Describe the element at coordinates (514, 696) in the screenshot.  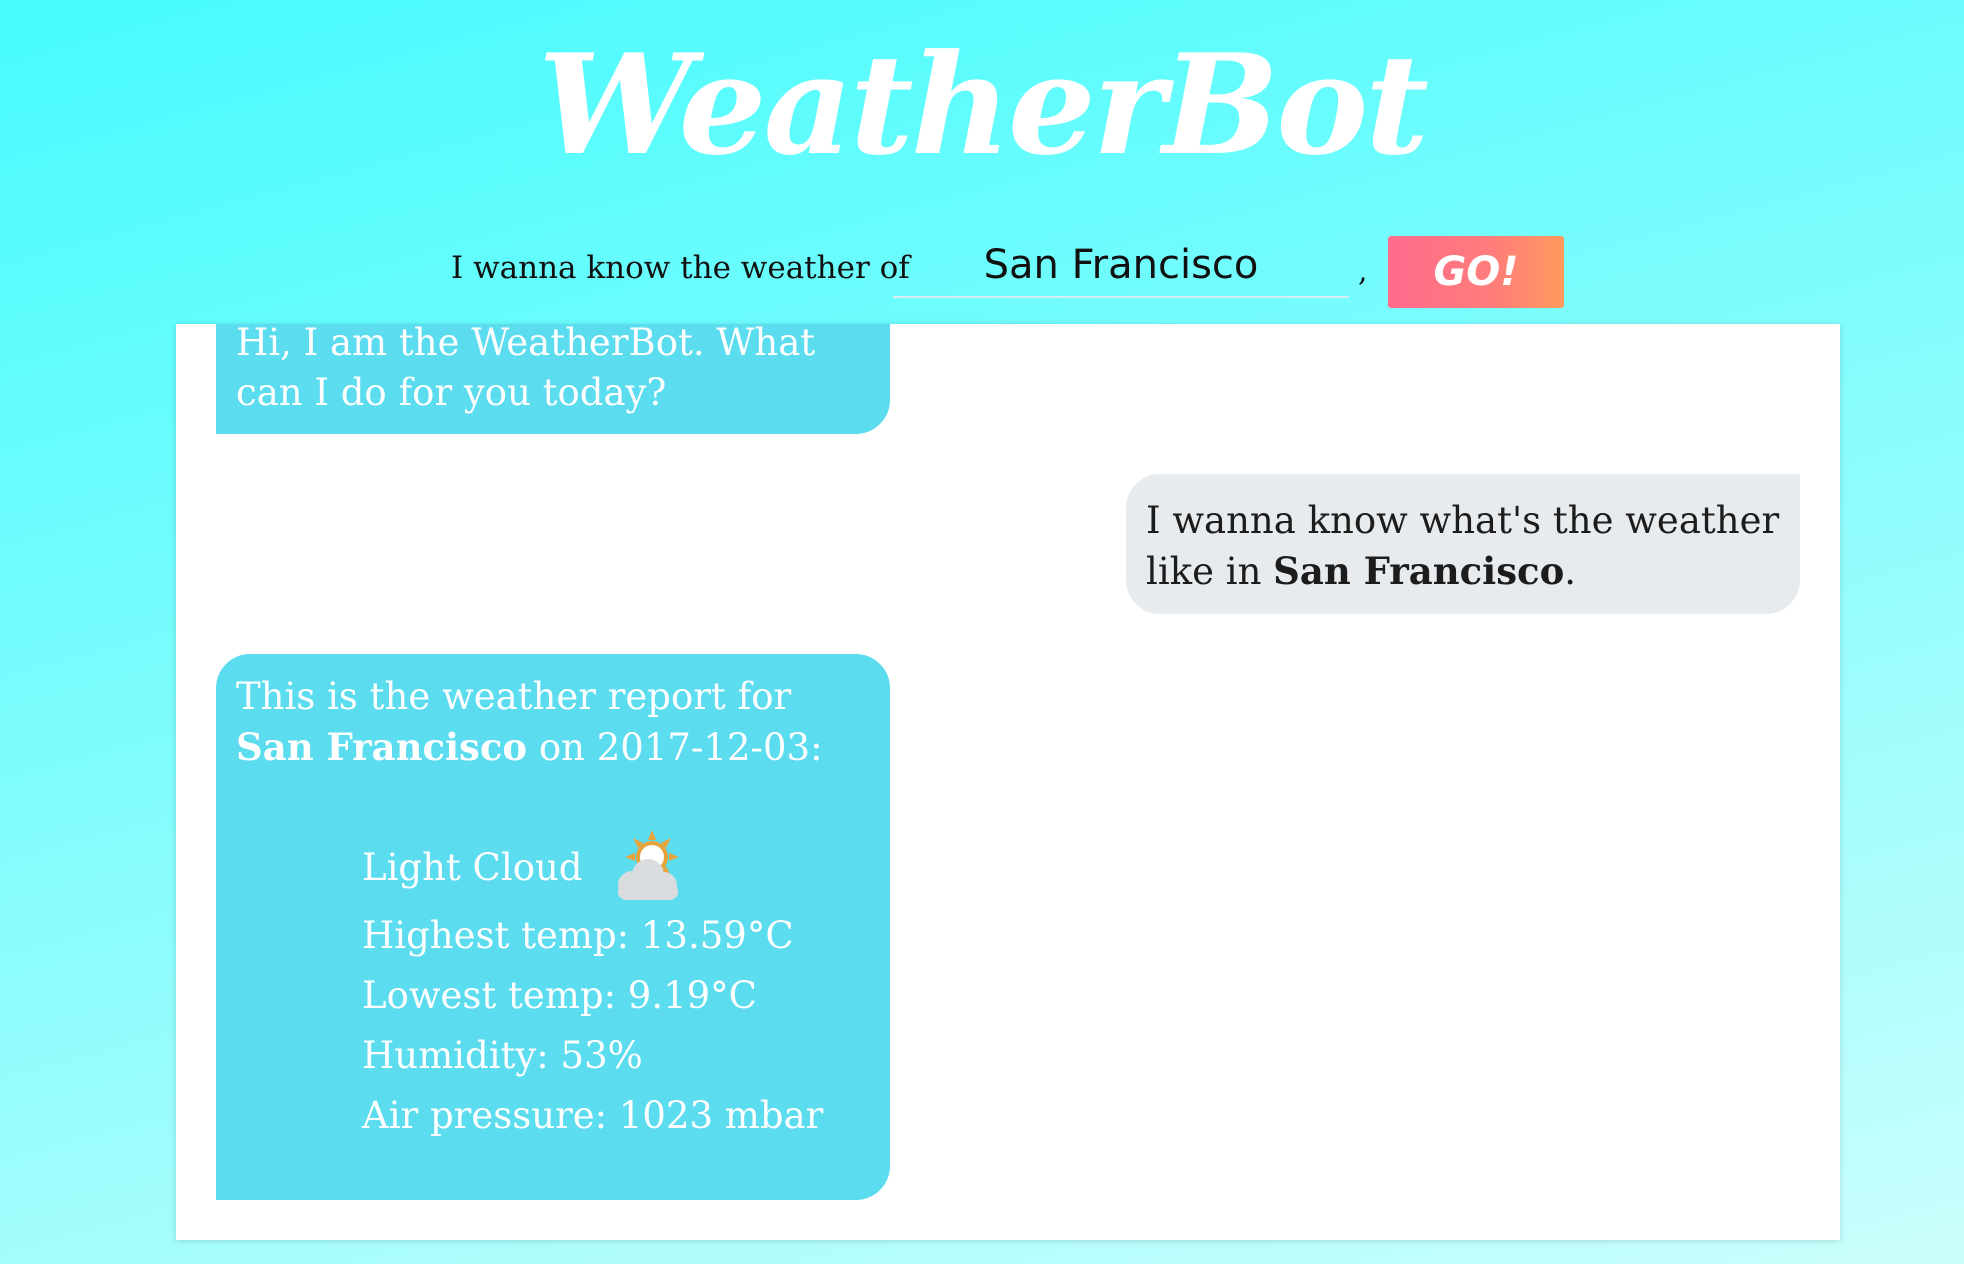
I see `report-prefix: This is the weather report for` at that location.